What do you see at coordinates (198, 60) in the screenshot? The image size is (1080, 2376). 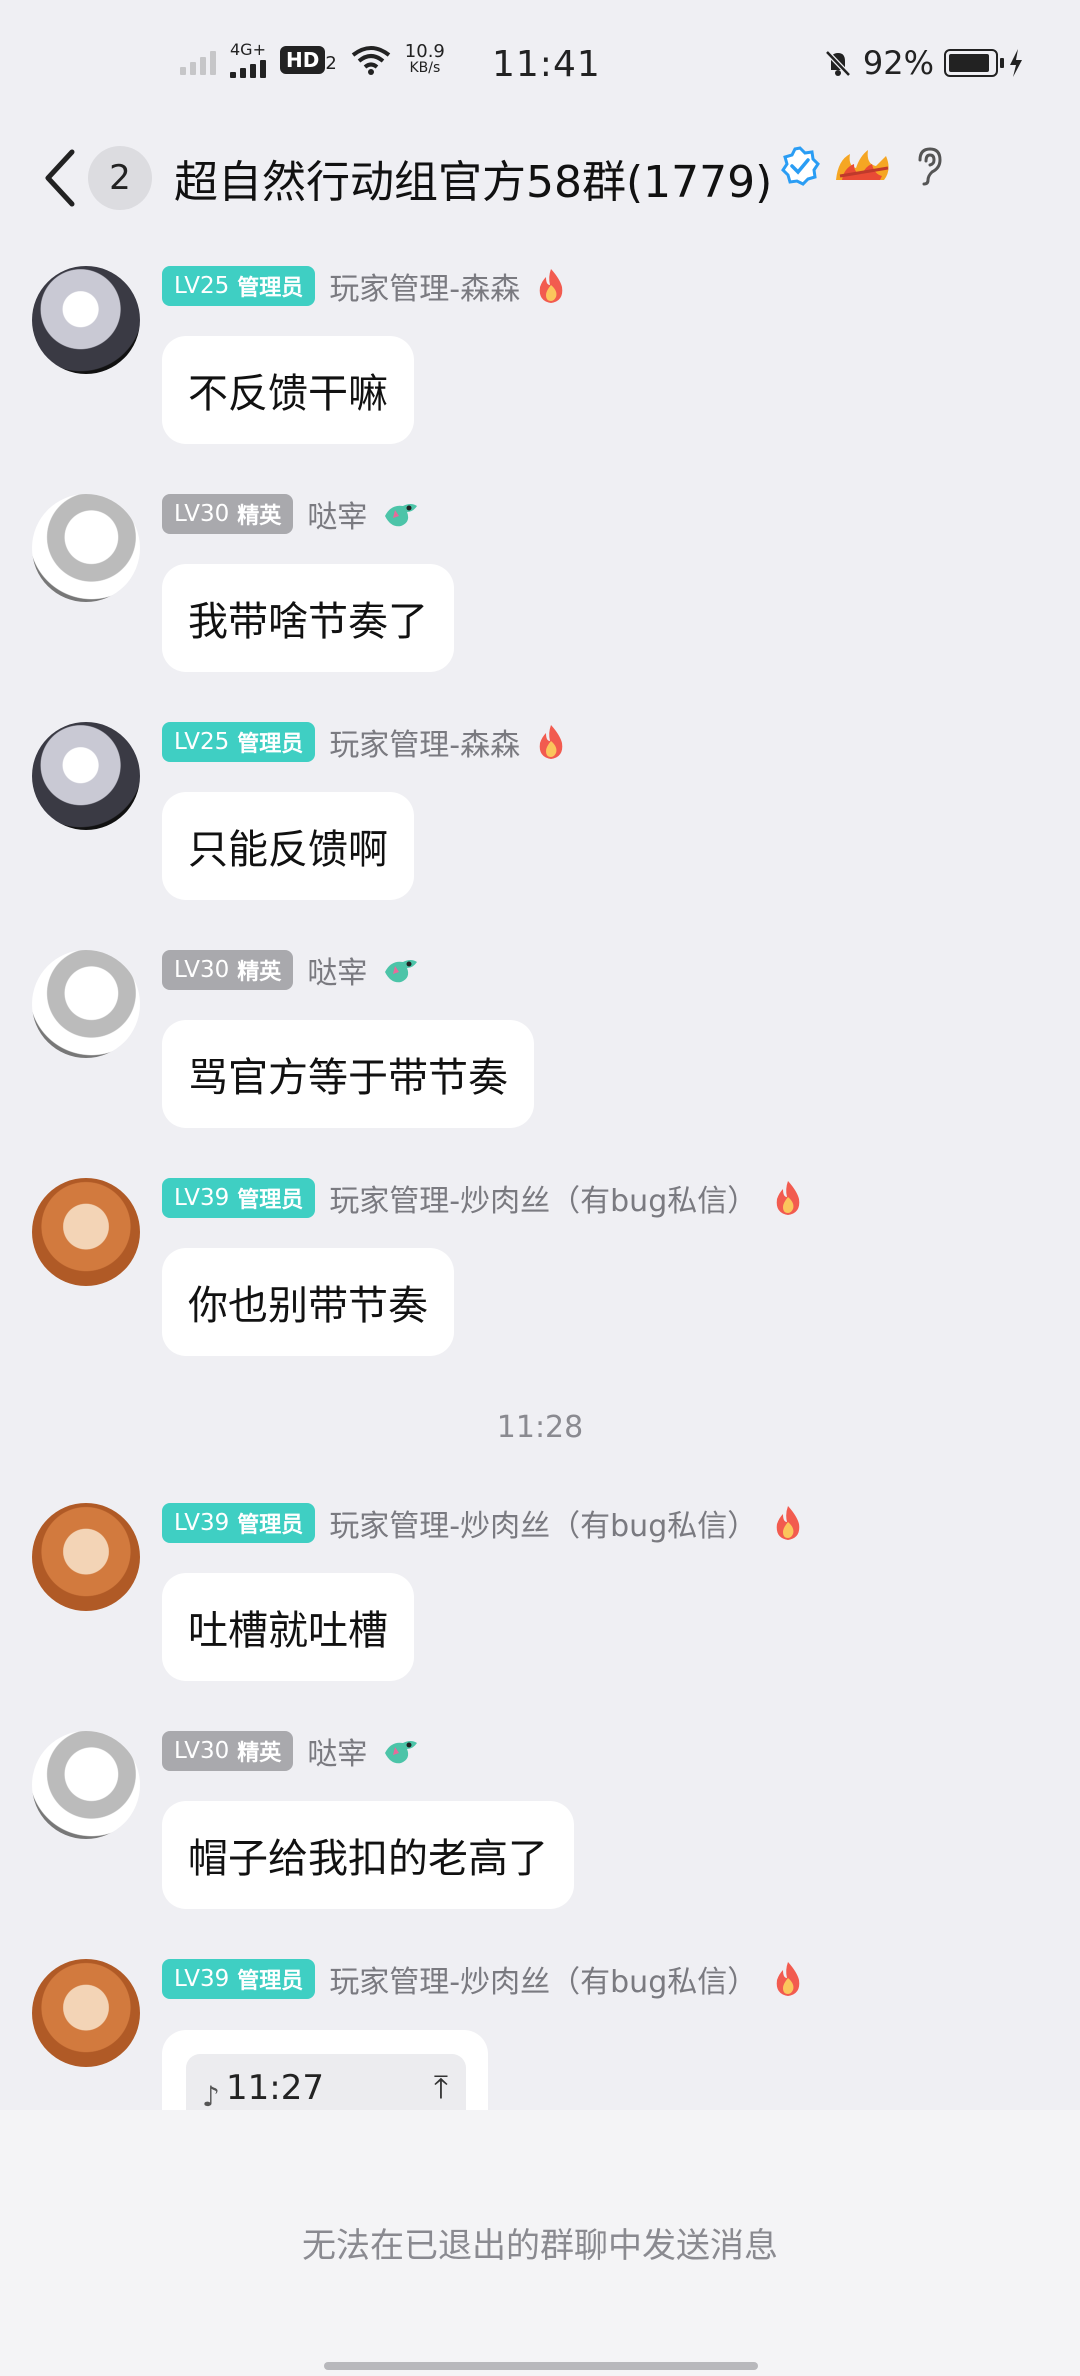 I see `sim1-signal-icon` at bounding box center [198, 60].